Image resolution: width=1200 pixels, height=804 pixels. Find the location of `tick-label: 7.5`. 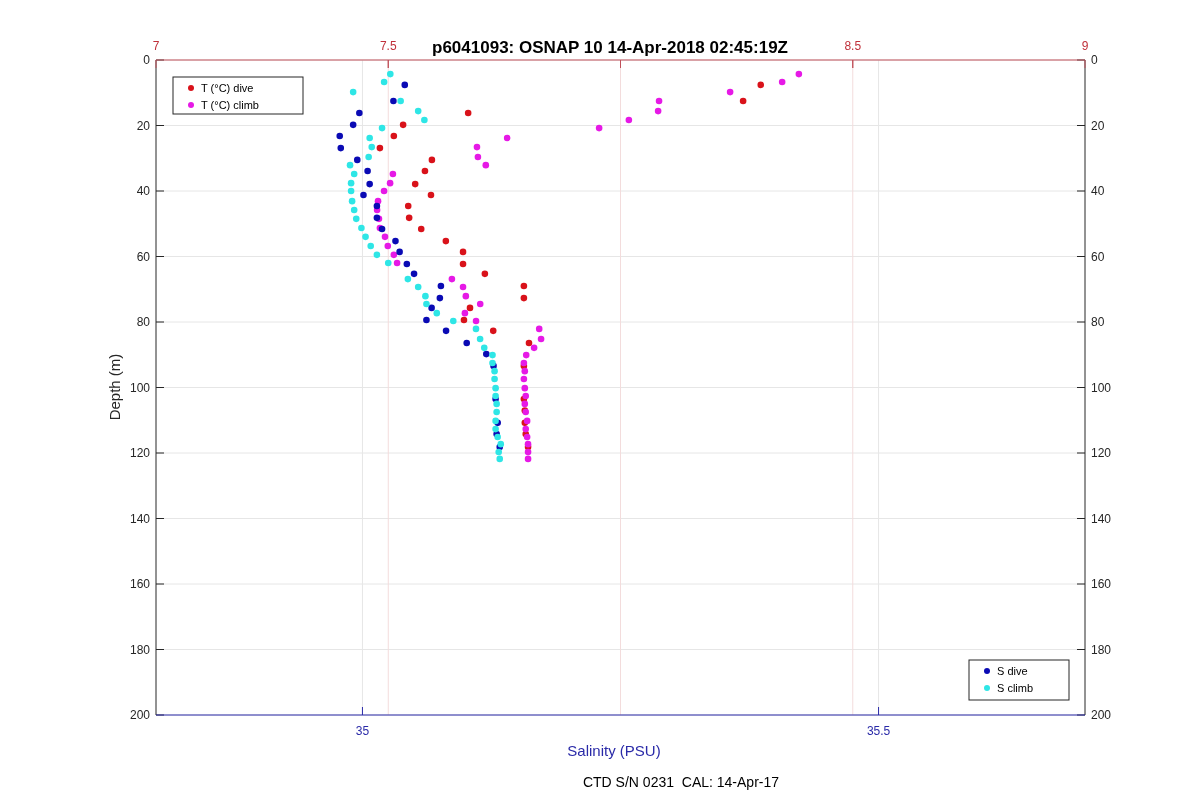

tick-label: 7.5 is located at coordinates (388, 46).